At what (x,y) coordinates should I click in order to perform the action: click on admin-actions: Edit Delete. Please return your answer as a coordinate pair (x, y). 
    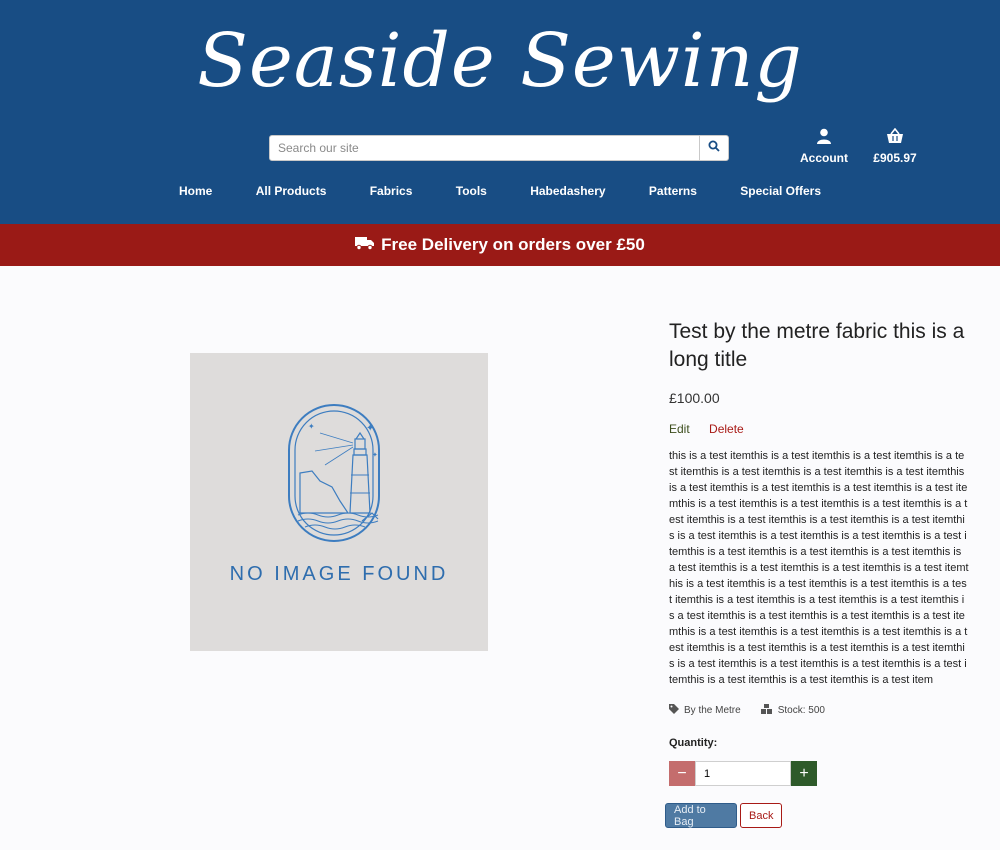
    Looking at the image, I should click on (819, 429).